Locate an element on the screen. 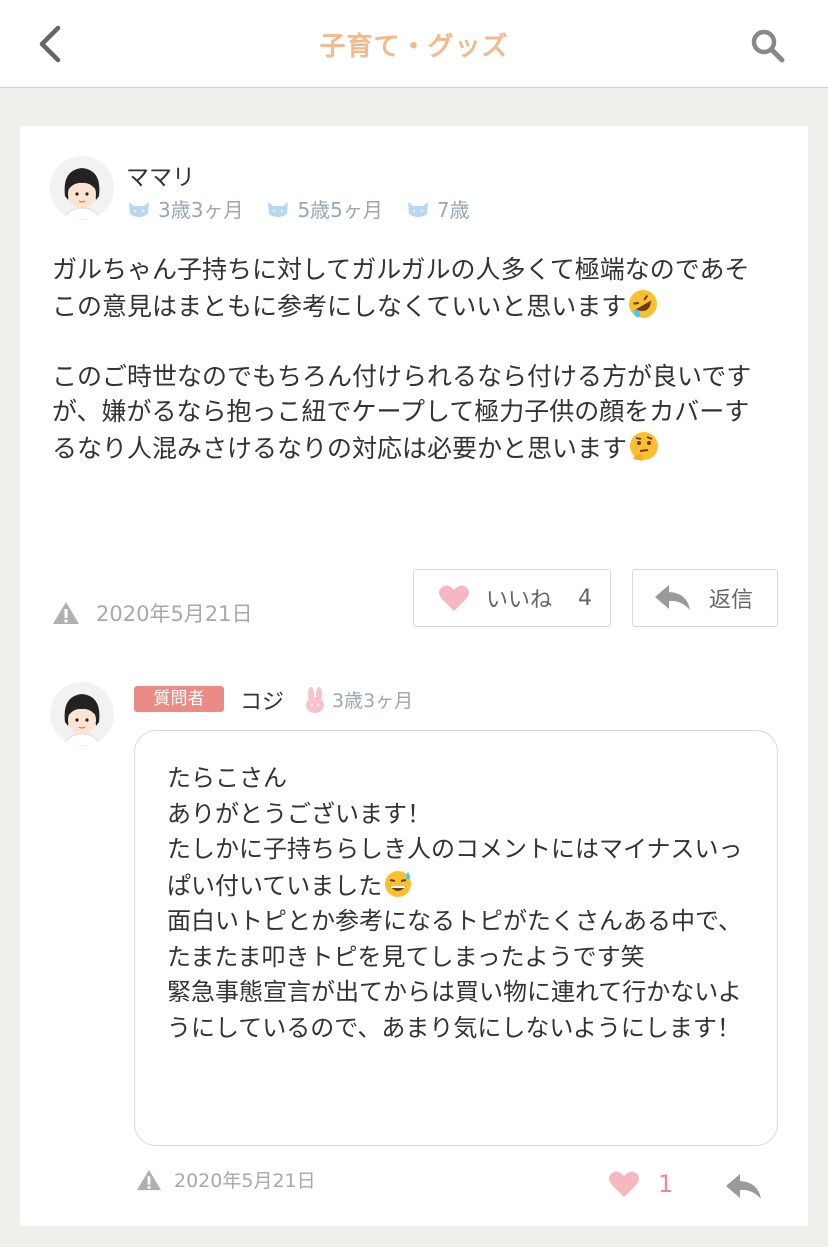  kid-age: 5歳5ヶ月 is located at coordinates (340, 210).